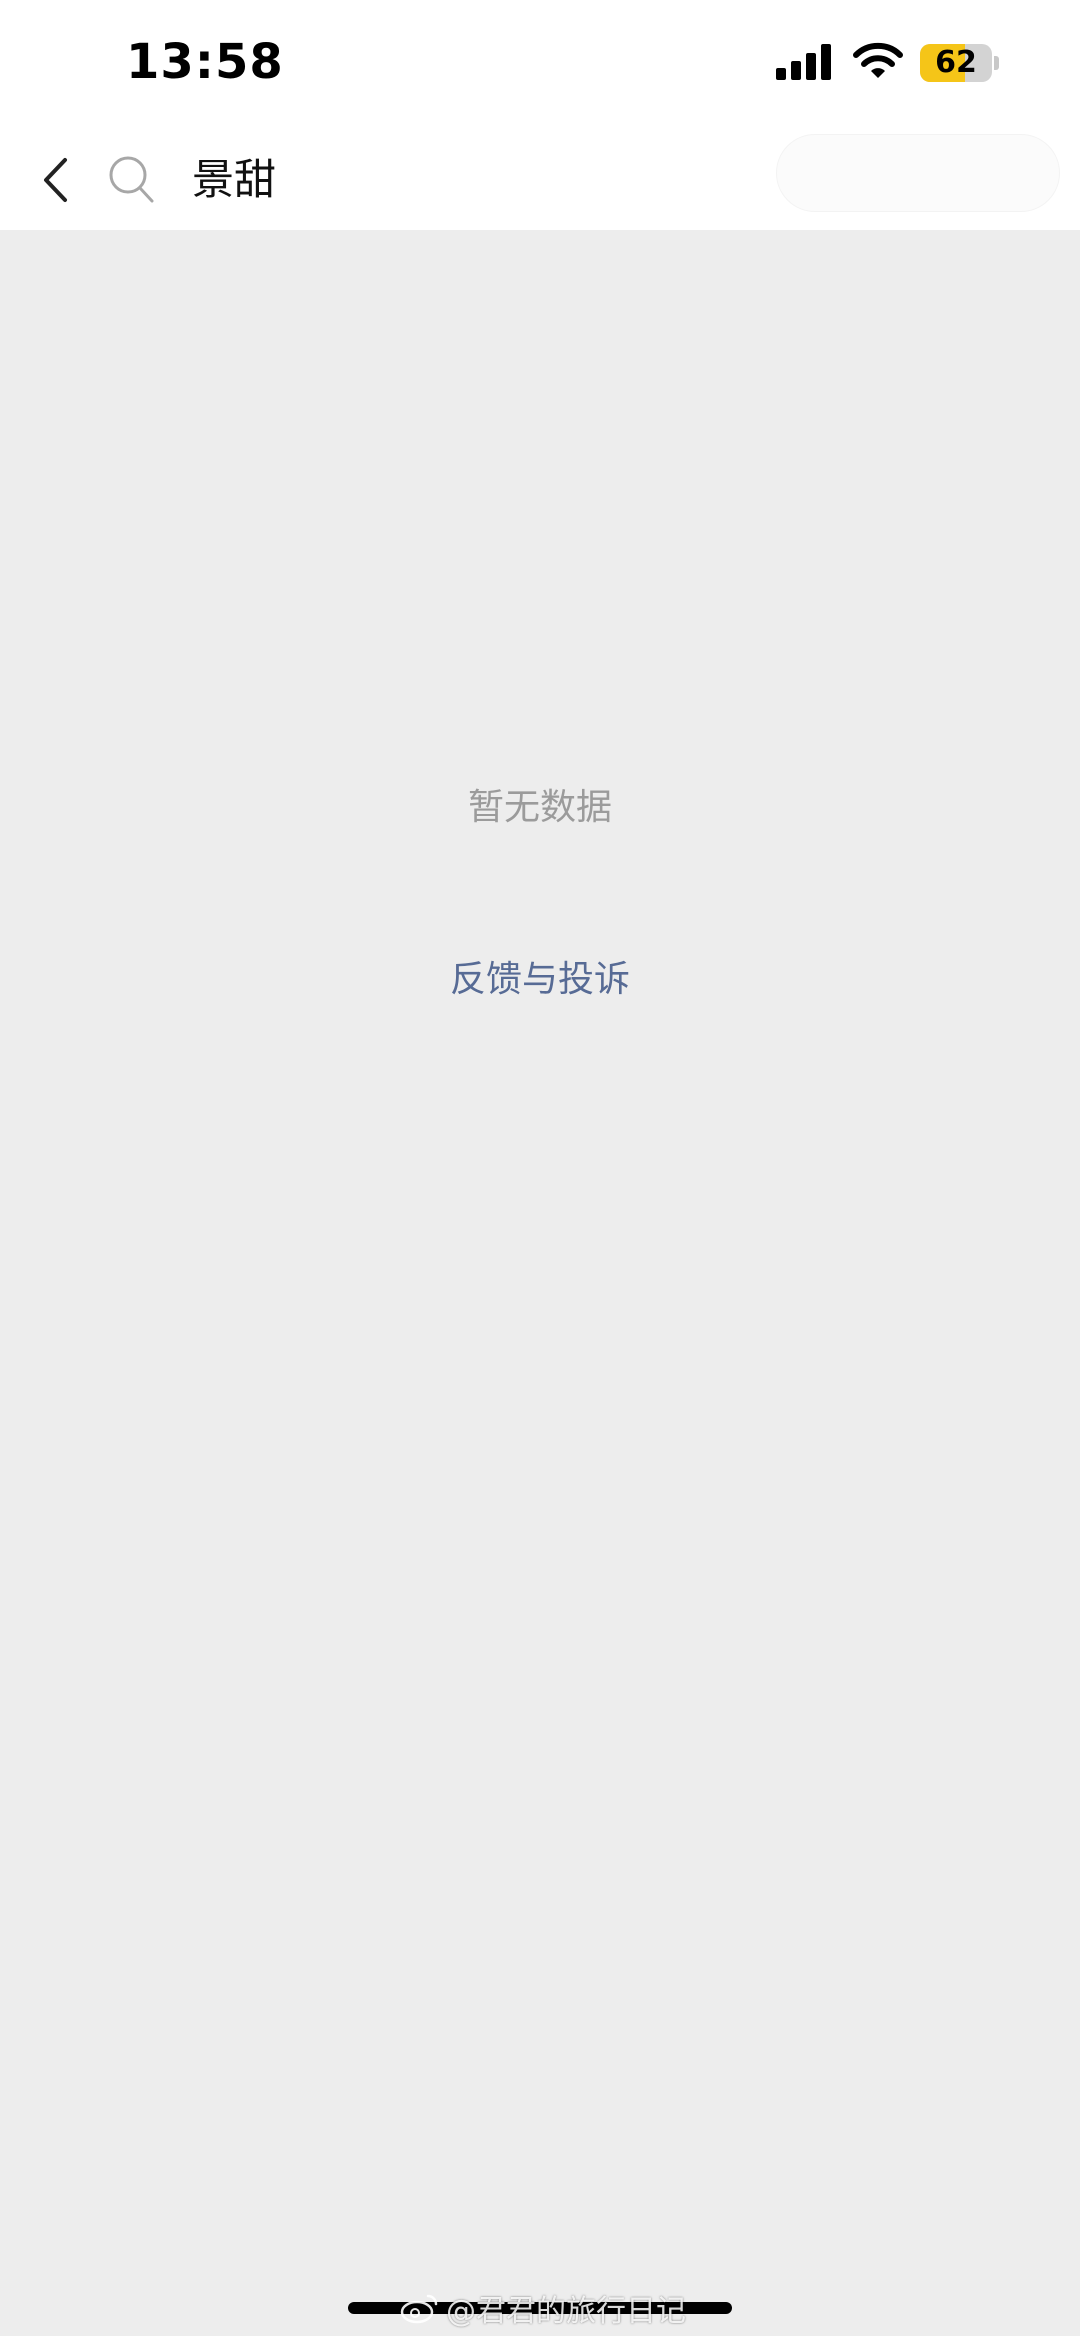 The height and width of the screenshot is (2336, 1080). What do you see at coordinates (539, 807) in the screenshot?
I see `empty-state-message: 暂无数据` at bounding box center [539, 807].